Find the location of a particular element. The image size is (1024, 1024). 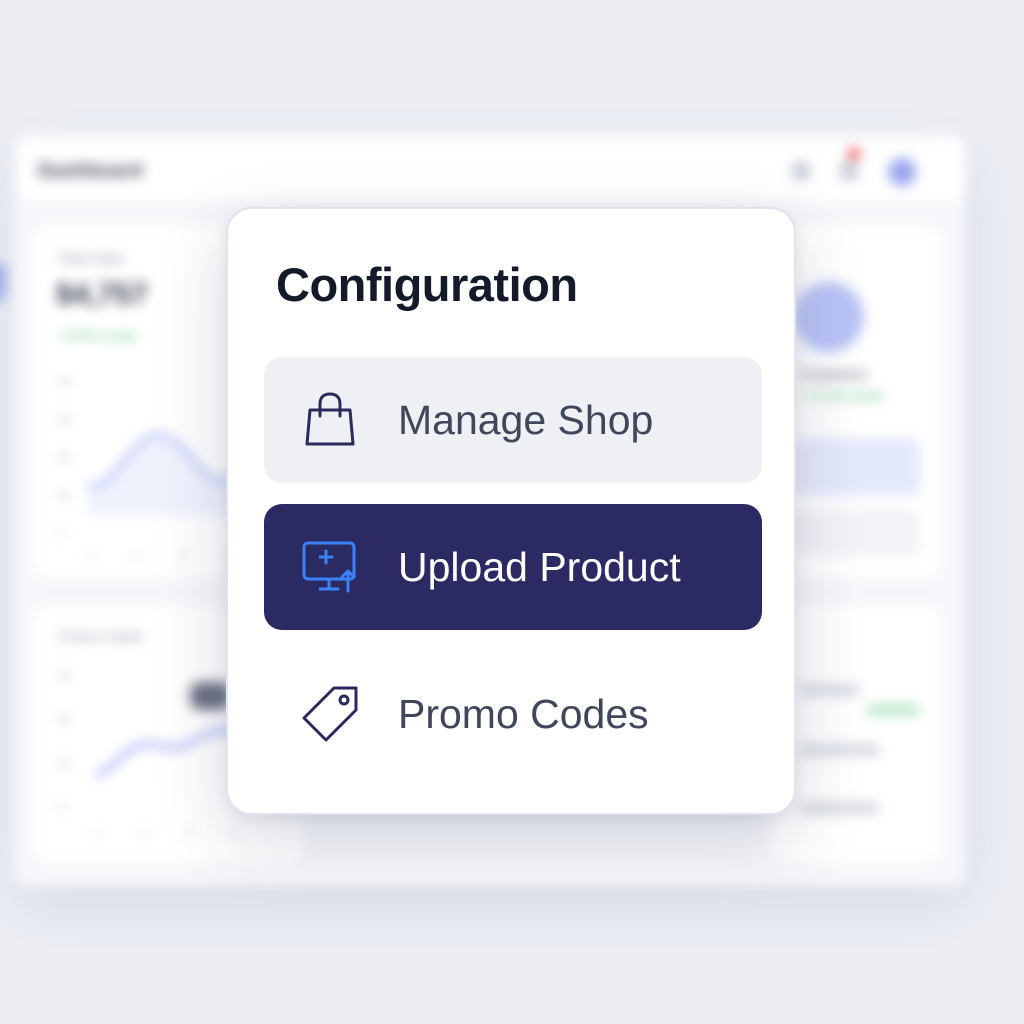

promo-card-label: Promo Codes is located at coordinates (101, 636).